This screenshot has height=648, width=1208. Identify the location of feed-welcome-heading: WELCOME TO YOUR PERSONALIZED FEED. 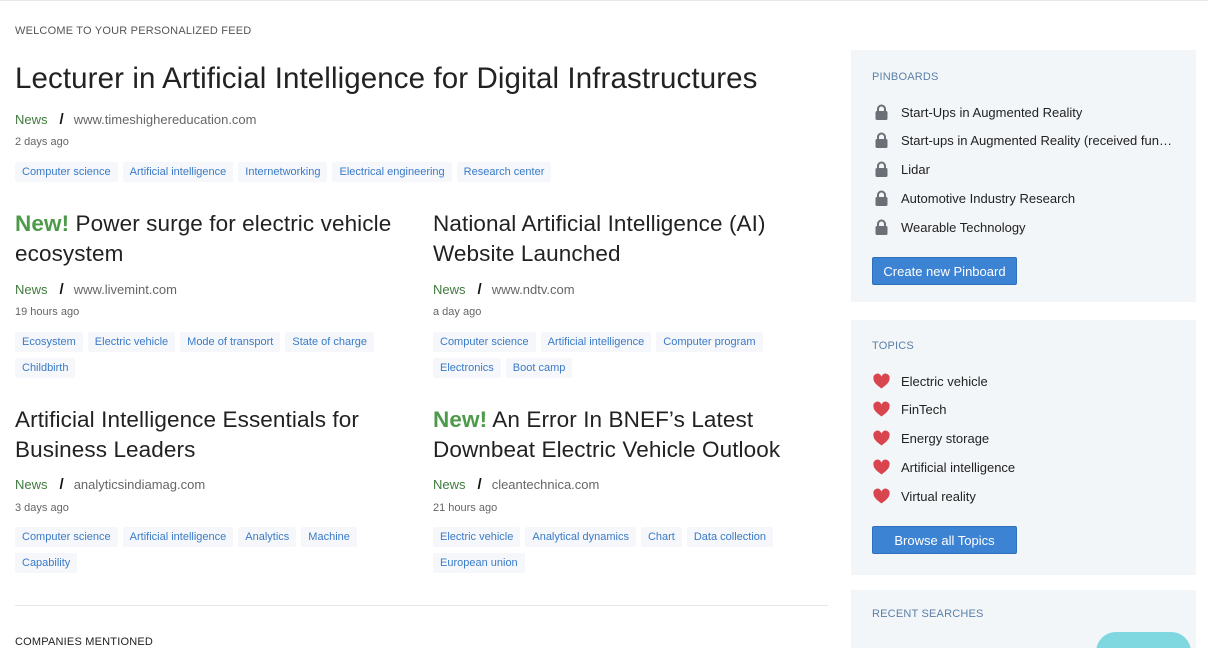
(133, 31).